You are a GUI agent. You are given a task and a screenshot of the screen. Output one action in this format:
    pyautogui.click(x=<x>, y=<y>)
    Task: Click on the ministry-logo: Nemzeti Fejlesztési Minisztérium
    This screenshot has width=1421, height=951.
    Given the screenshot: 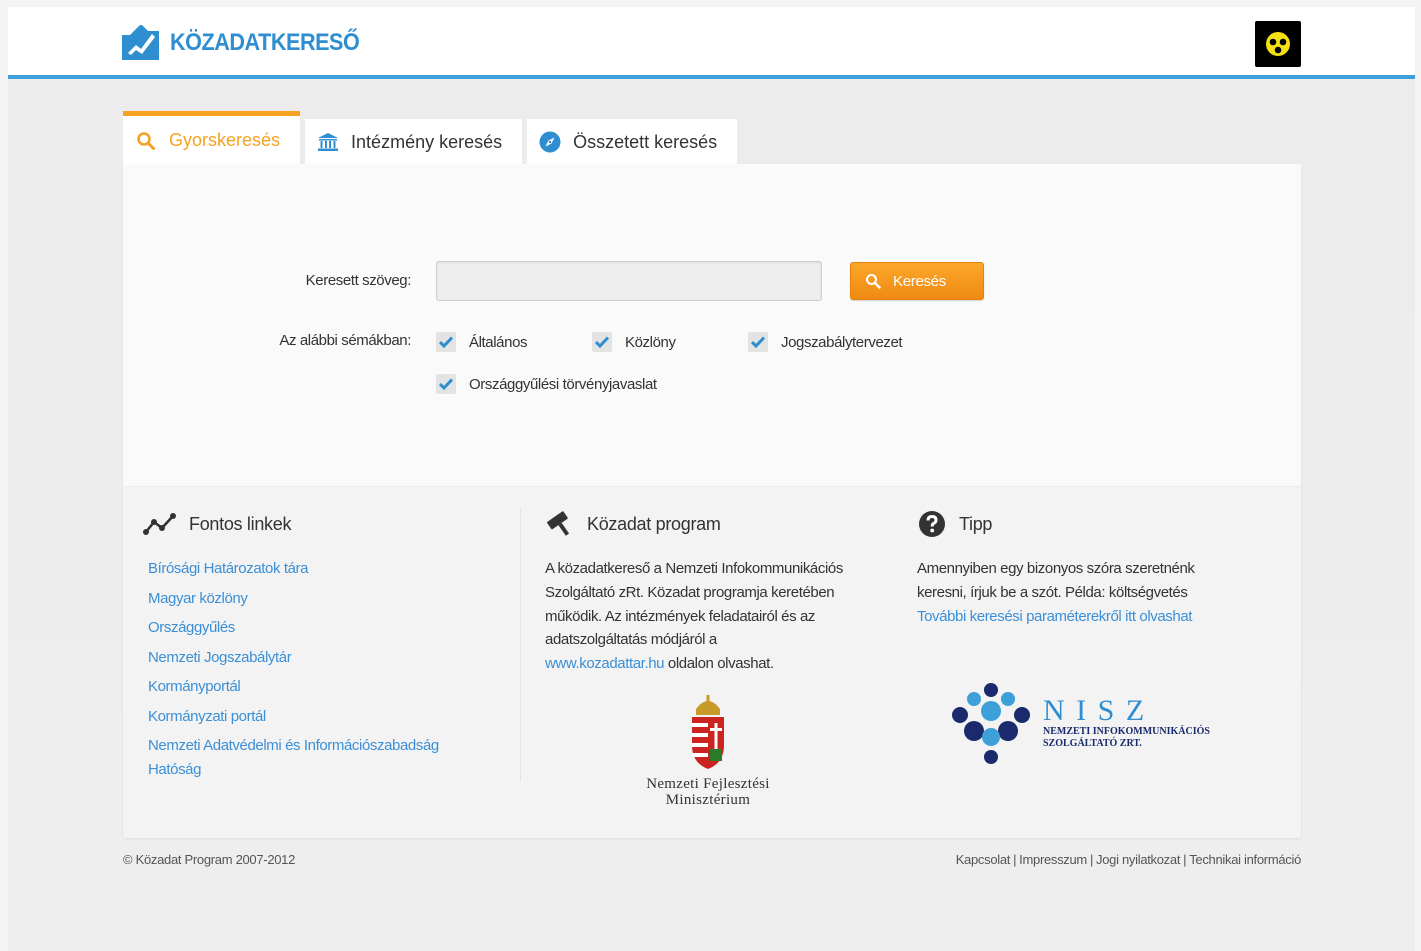 What is the action you would take?
    pyautogui.click(x=708, y=751)
    